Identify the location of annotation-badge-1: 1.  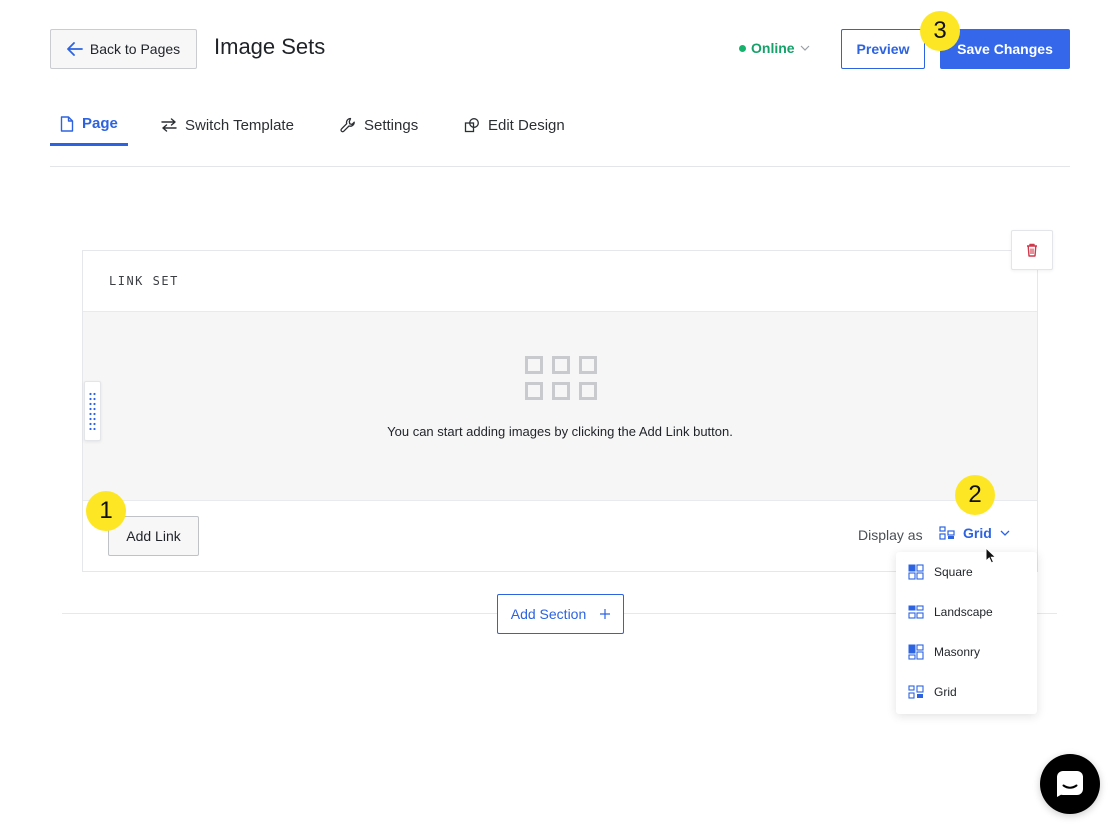
(106, 511).